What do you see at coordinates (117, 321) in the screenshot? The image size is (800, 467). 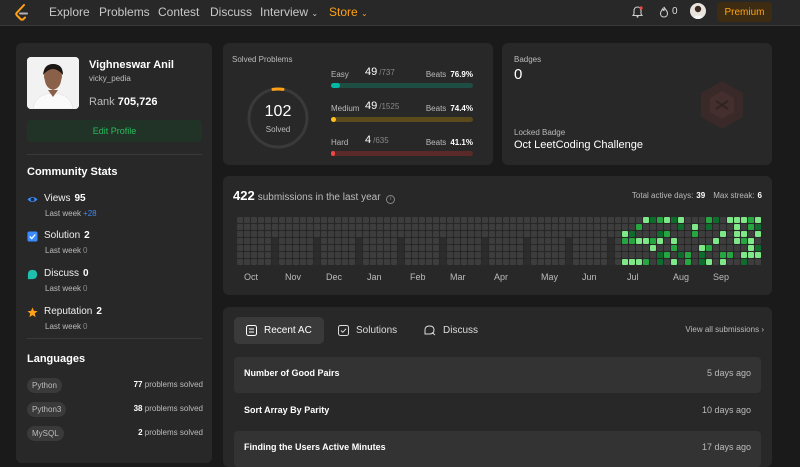 I see `stat-reputation: Reputation 2 Last week 0` at bounding box center [117, 321].